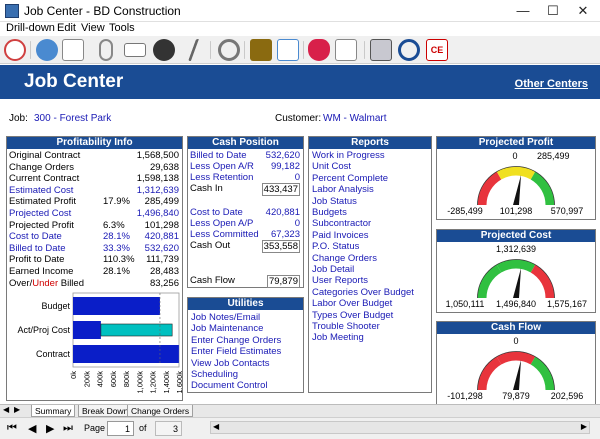 The height and width of the screenshot is (439, 600). Describe the element at coordinates (37, 248) in the screenshot. I see `row-label: Billed to Date` at that location.